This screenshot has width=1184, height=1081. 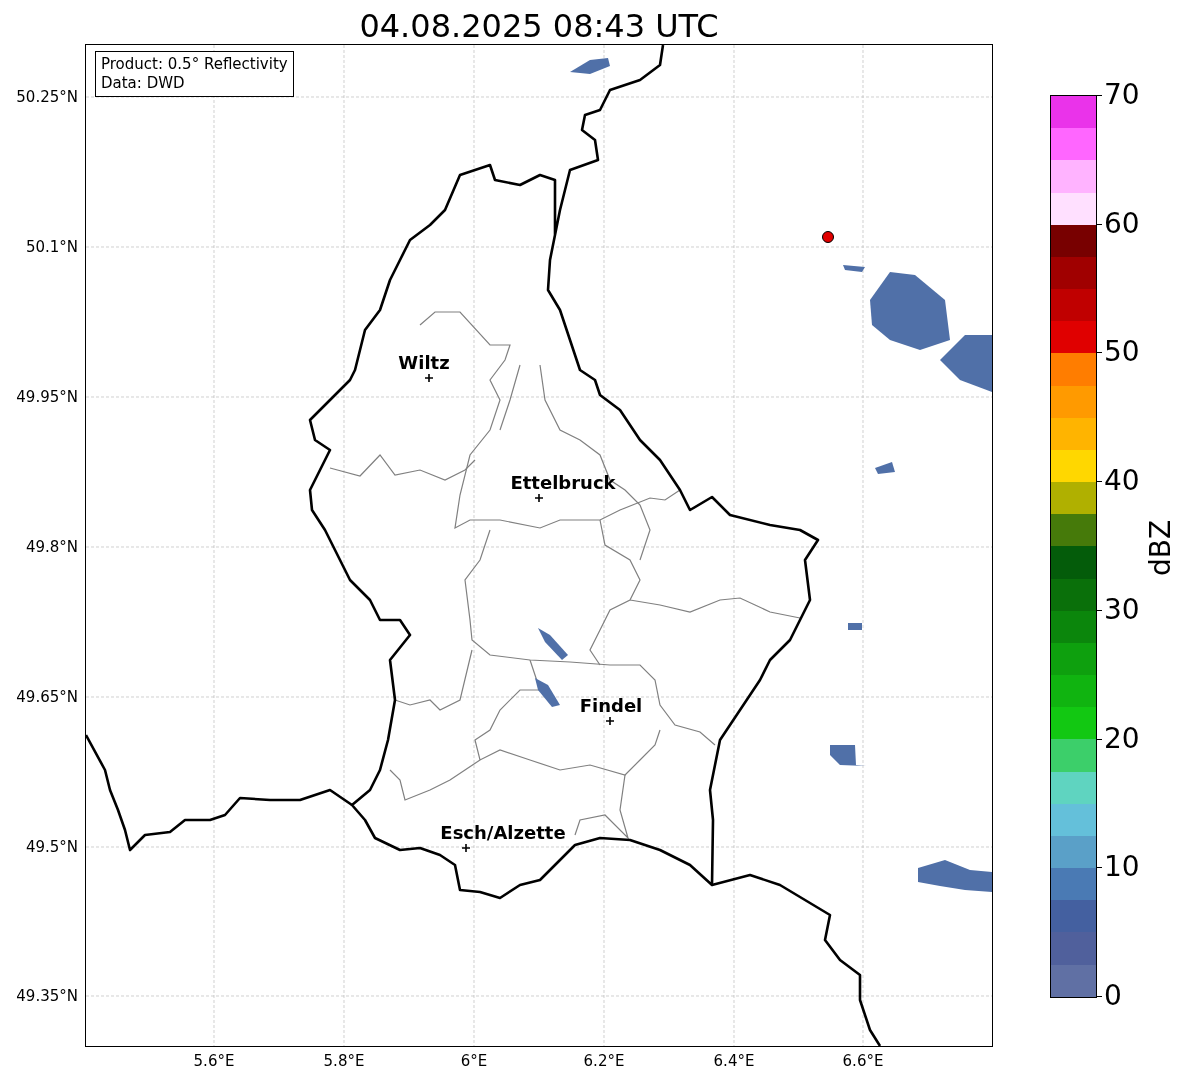 What do you see at coordinates (143, 83) in the screenshot?
I see `info-text: Data: DWD` at bounding box center [143, 83].